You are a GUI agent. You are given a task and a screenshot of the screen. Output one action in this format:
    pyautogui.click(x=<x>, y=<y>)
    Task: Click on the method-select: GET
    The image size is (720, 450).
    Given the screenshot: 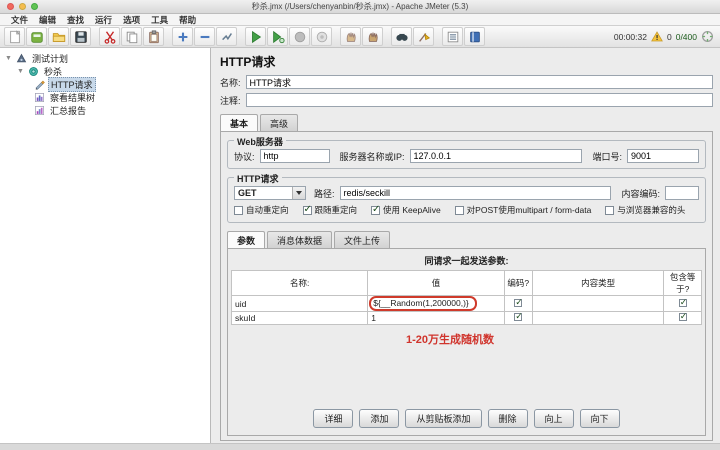 What is the action you would take?
    pyautogui.click(x=270, y=193)
    